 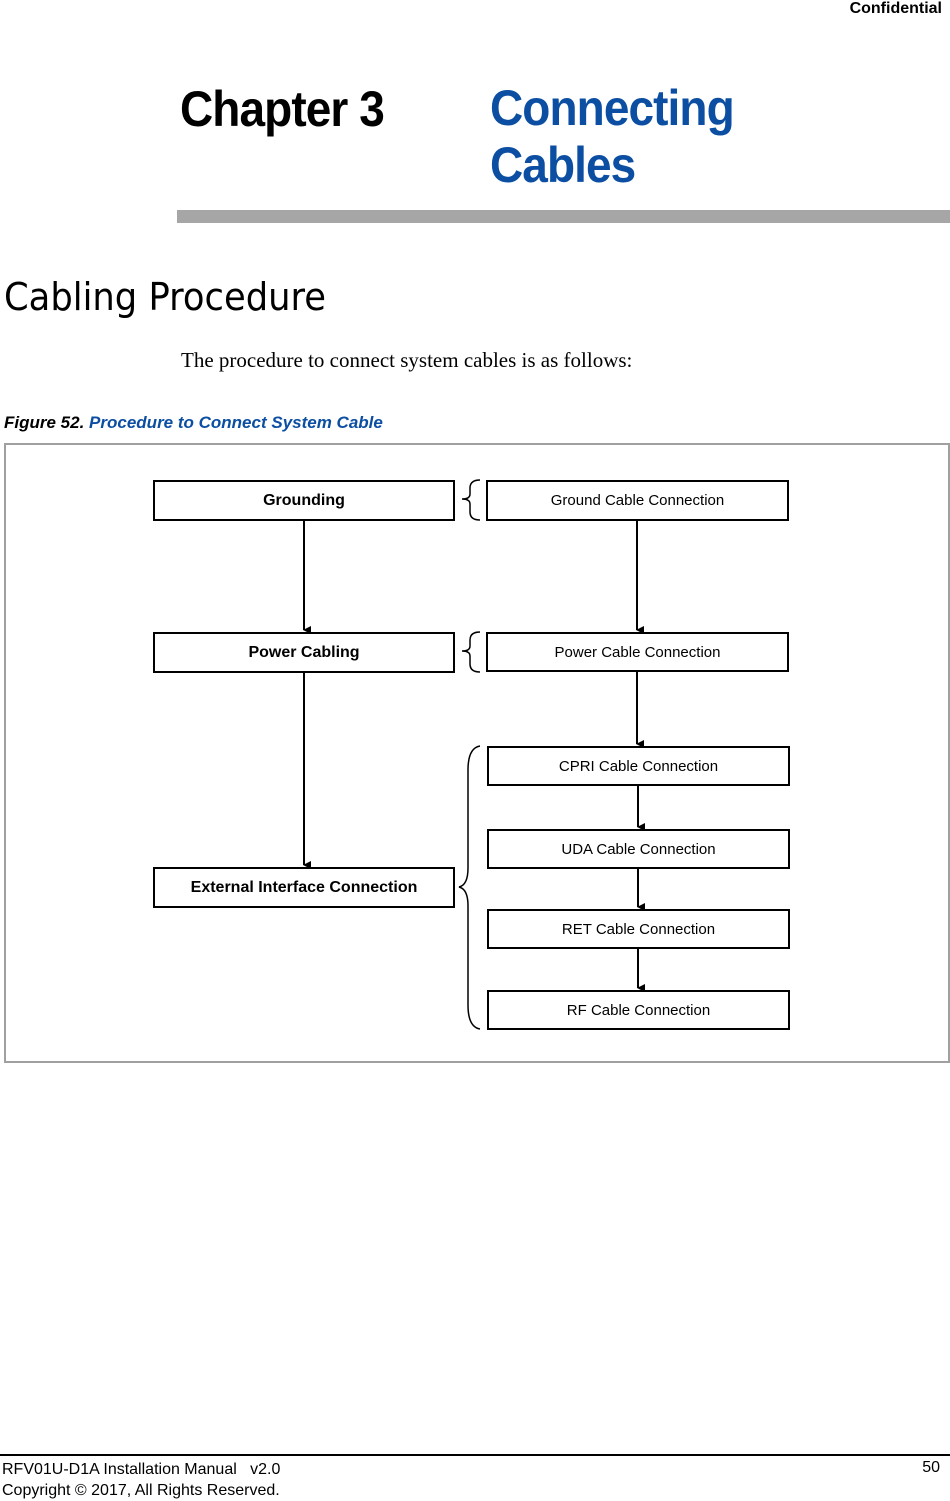 I want to click on brace-grounding, so click(x=471, y=500).